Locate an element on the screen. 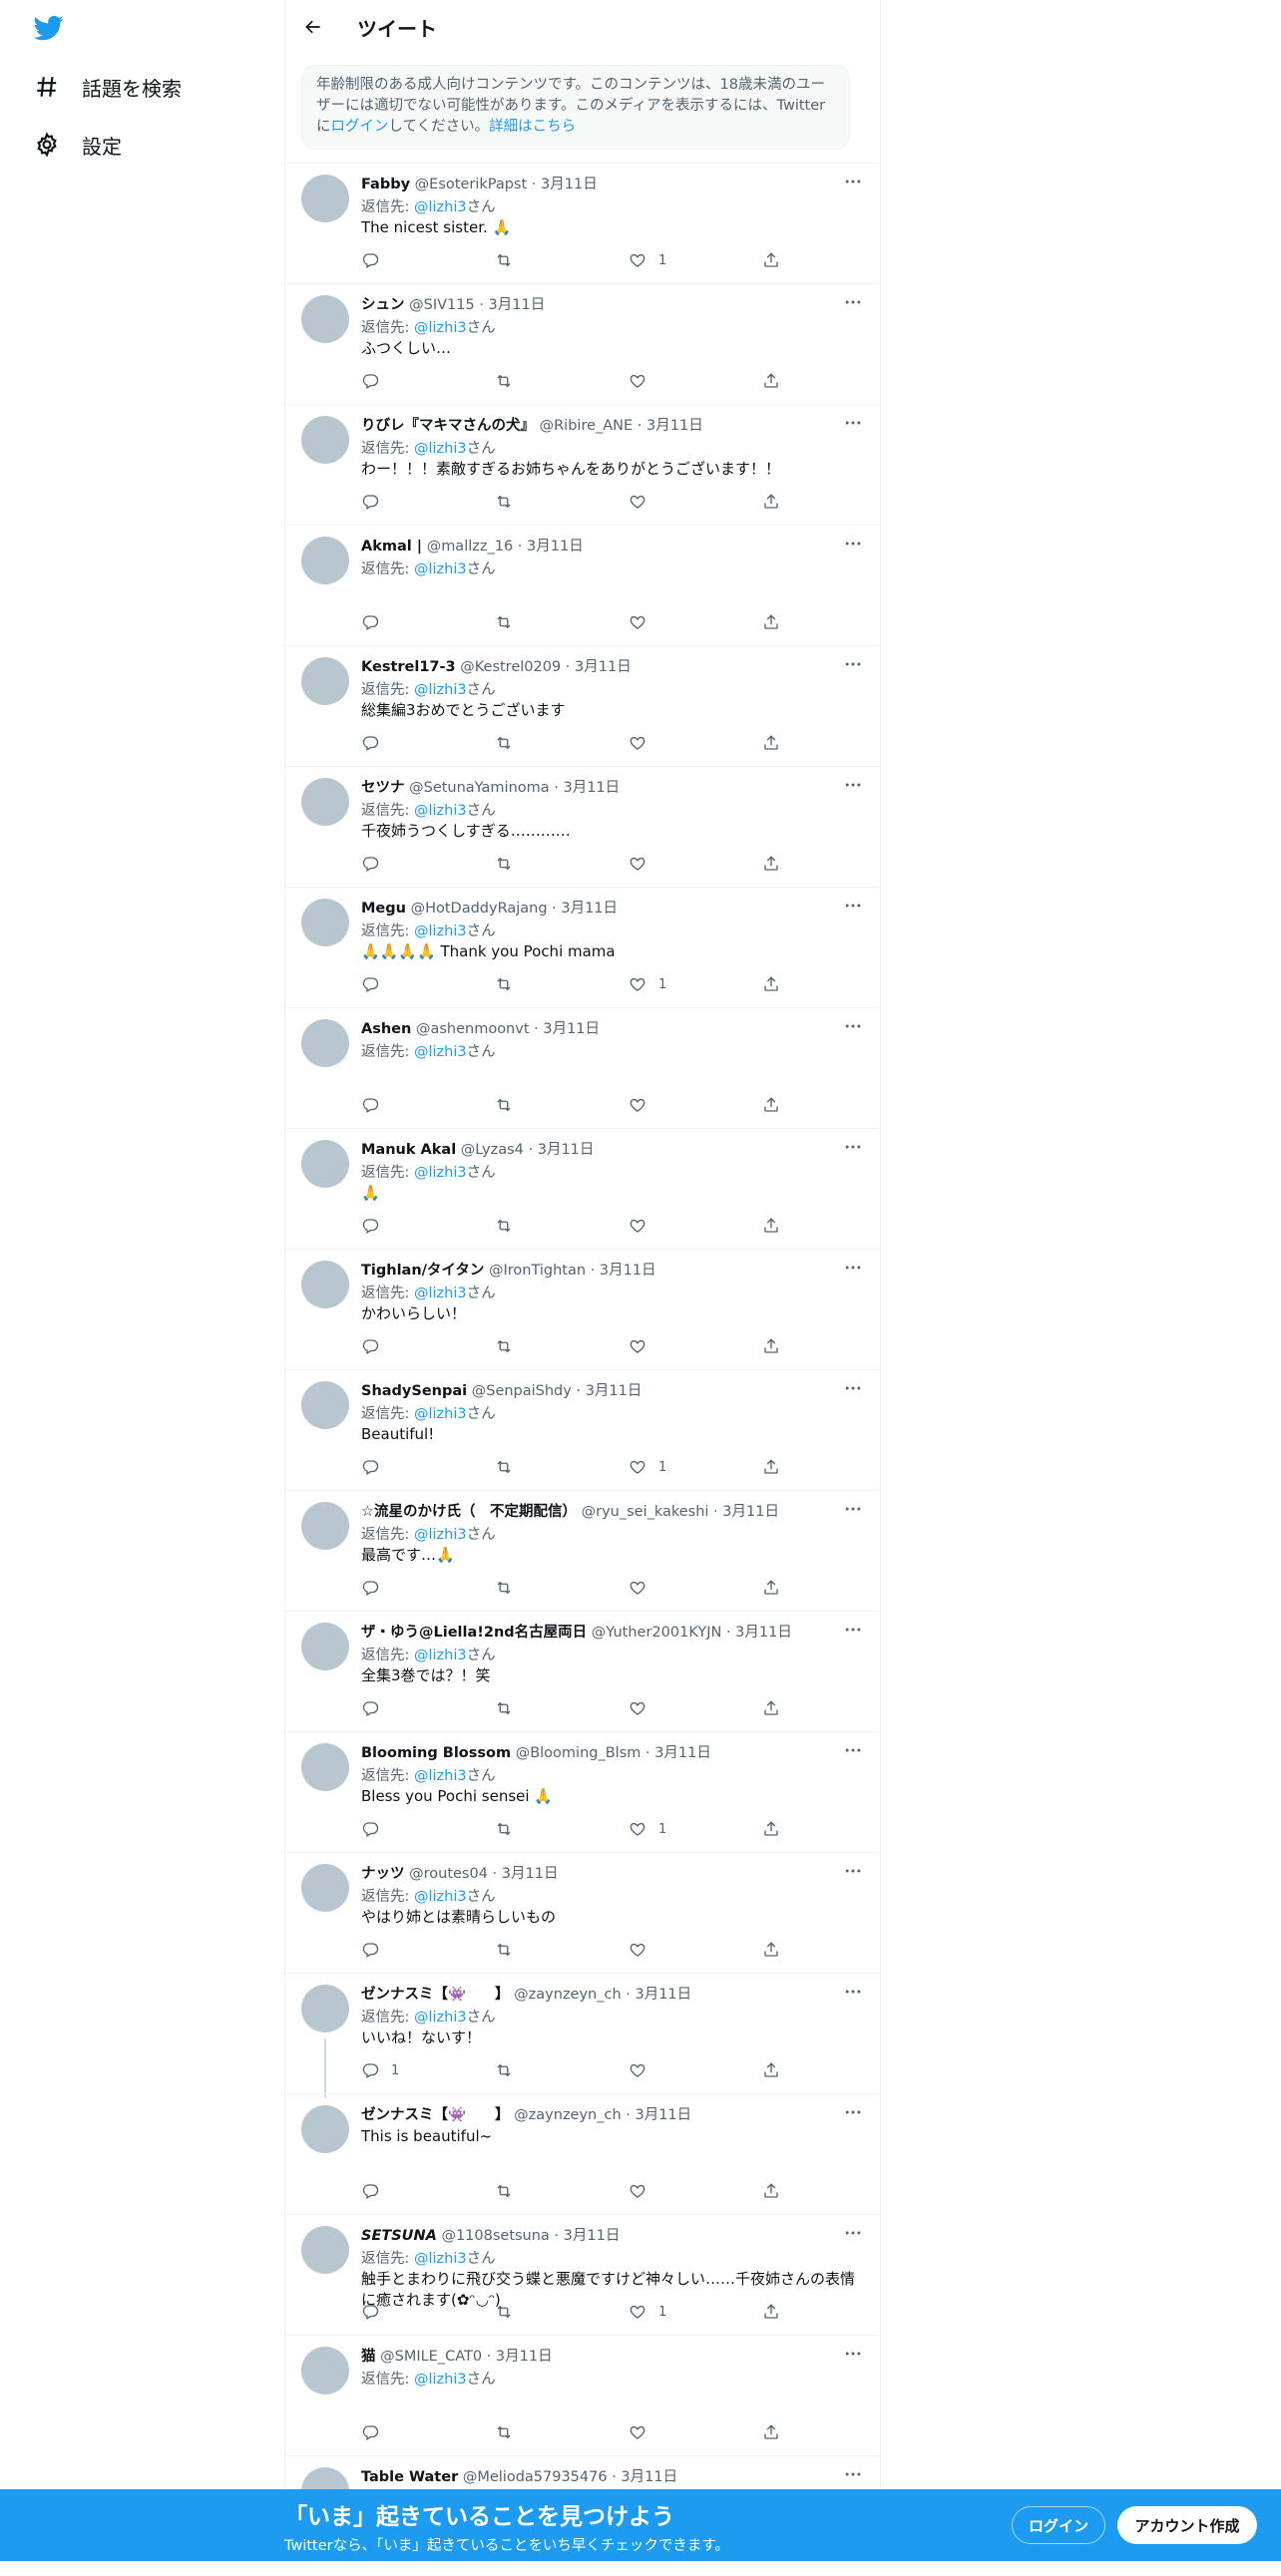  twitter-logo-icon is located at coordinates (49, 28).